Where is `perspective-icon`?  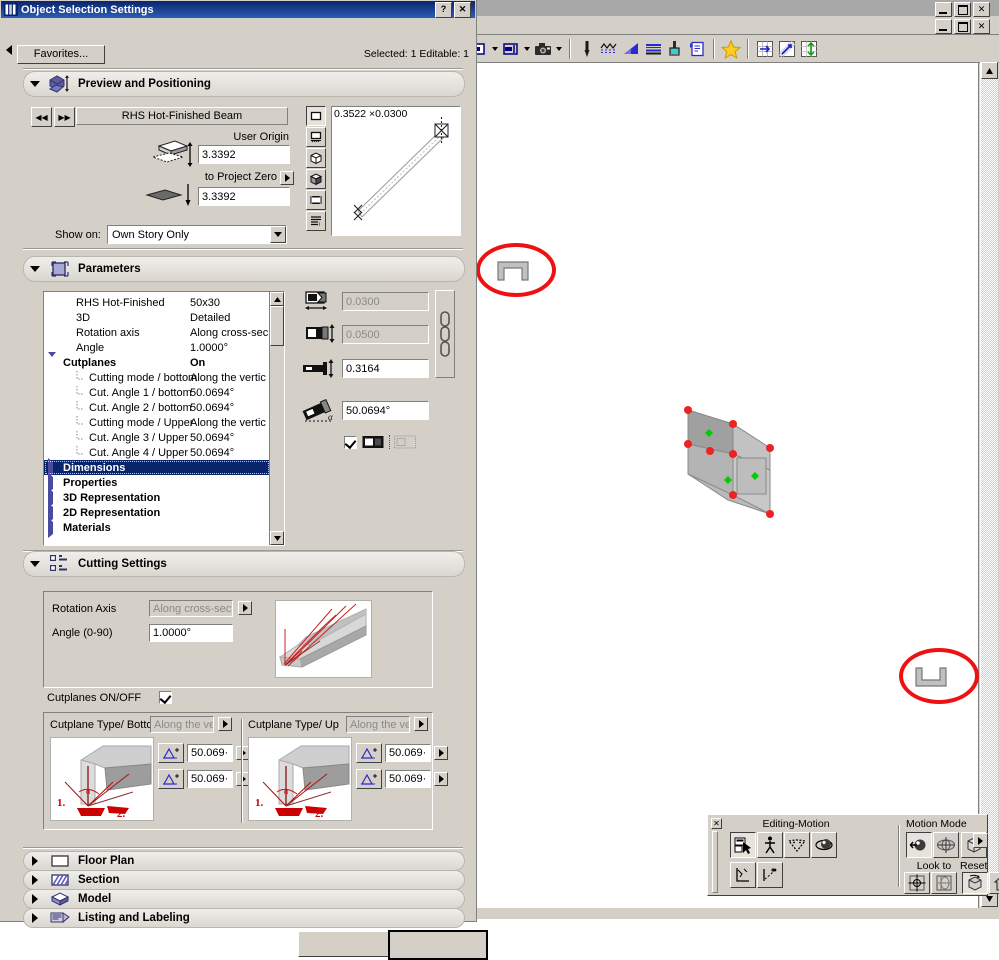 perspective-icon is located at coordinates (944, 883).